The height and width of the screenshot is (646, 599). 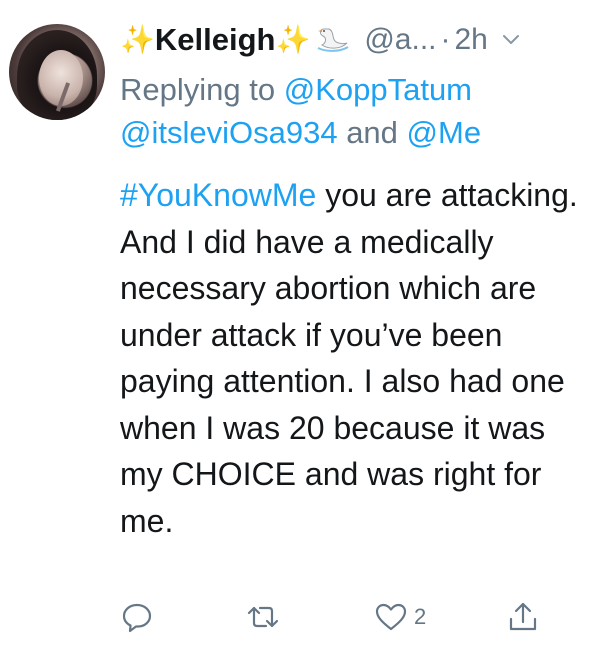 I want to click on avatar, so click(x=57, y=72).